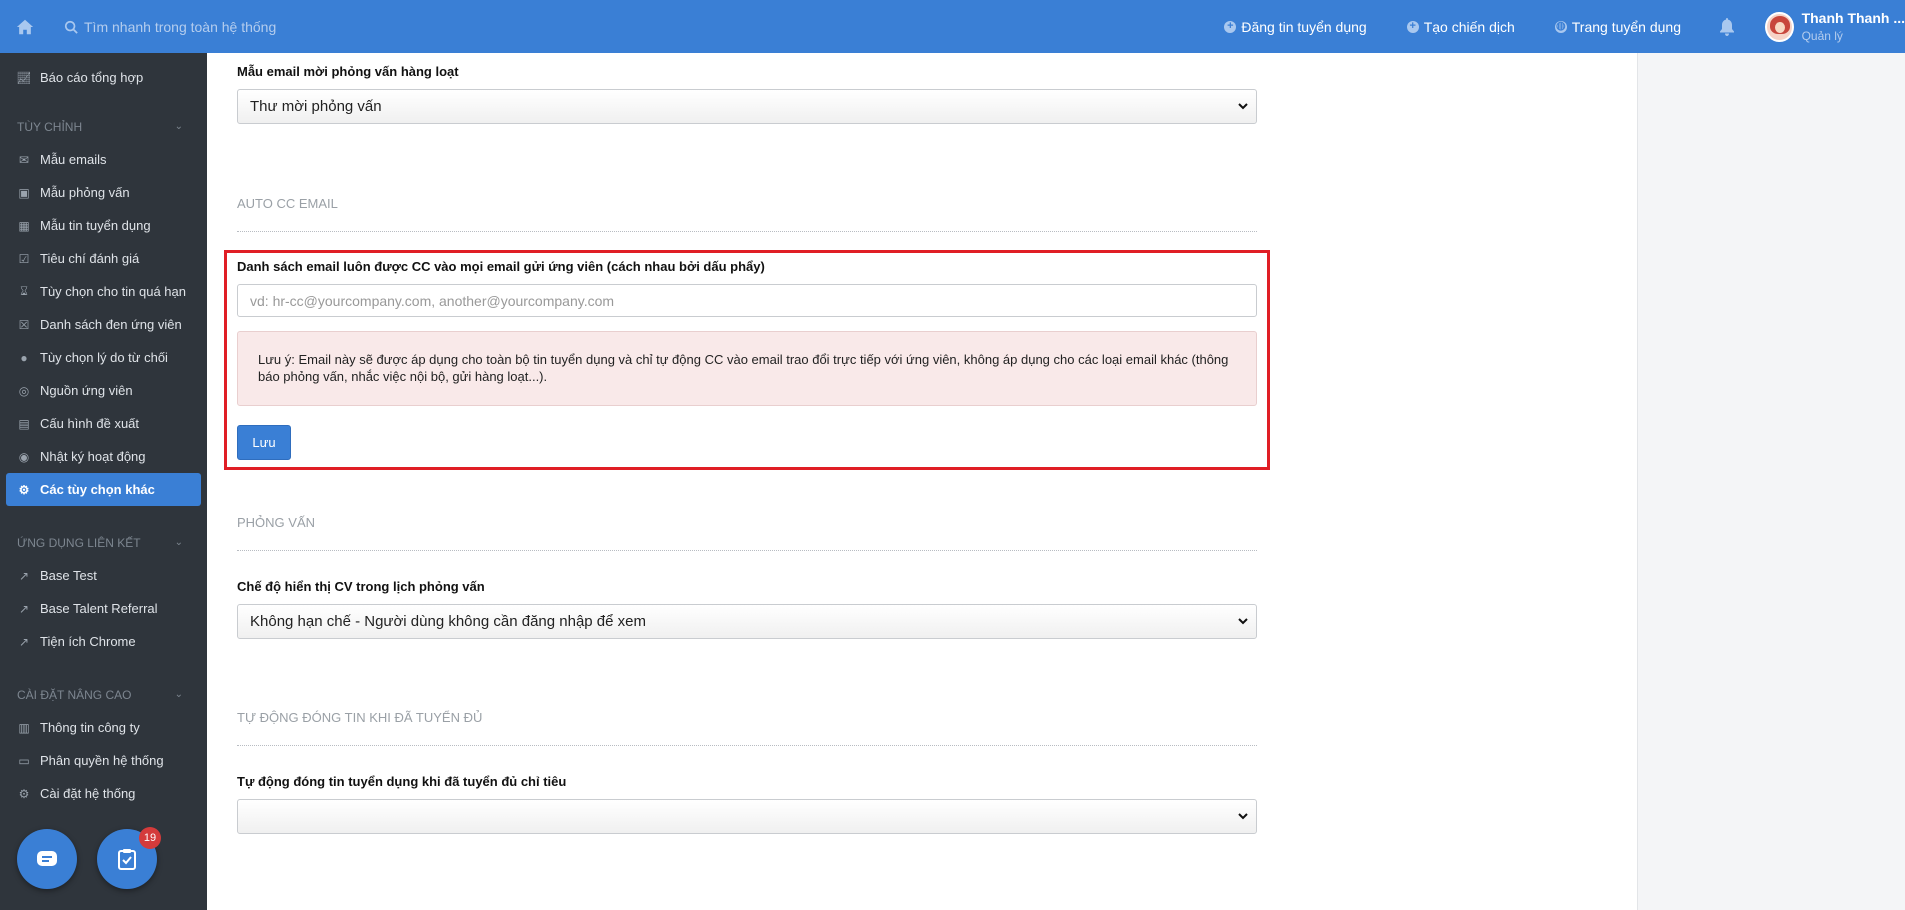 This screenshot has width=1905, height=910. Describe the element at coordinates (348, 71) in the screenshot. I see `bulk-email-template-label: Mẫu email mời phỏng vấn hàng loạt` at that location.